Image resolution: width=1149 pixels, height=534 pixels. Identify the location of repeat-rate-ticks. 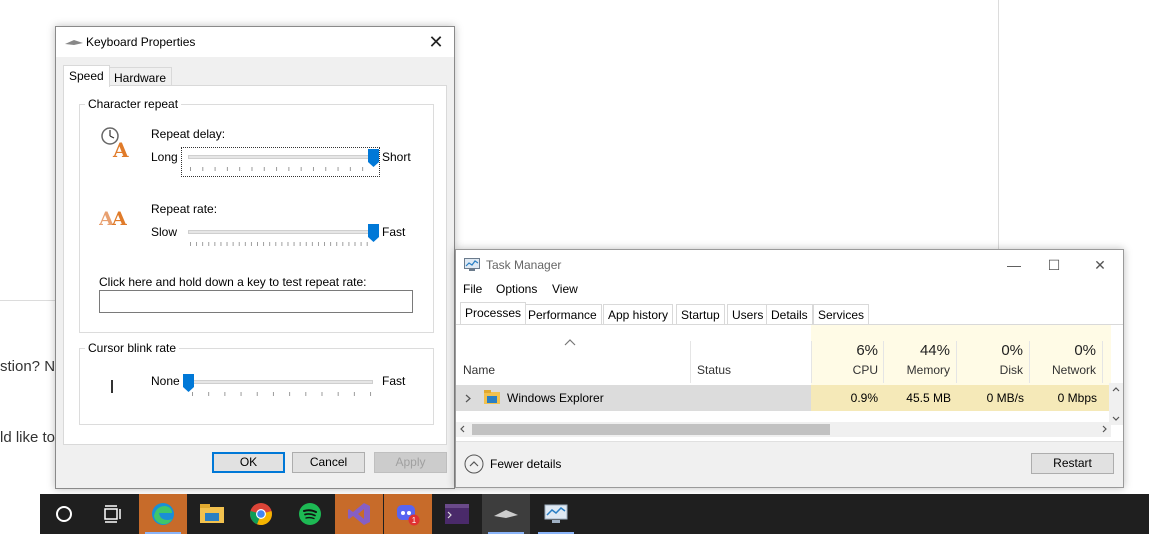
(281, 244).